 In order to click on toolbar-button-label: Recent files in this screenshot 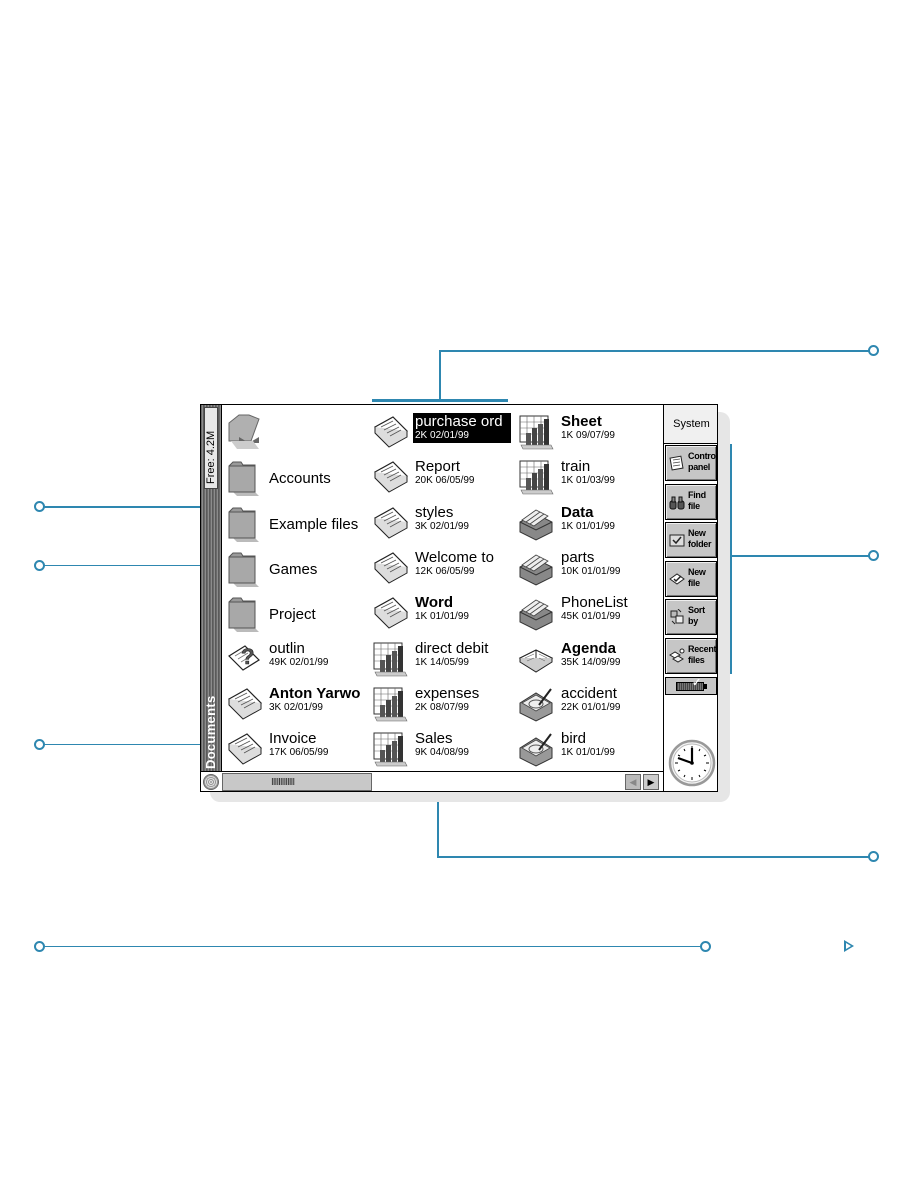, I will do `click(702, 655)`.